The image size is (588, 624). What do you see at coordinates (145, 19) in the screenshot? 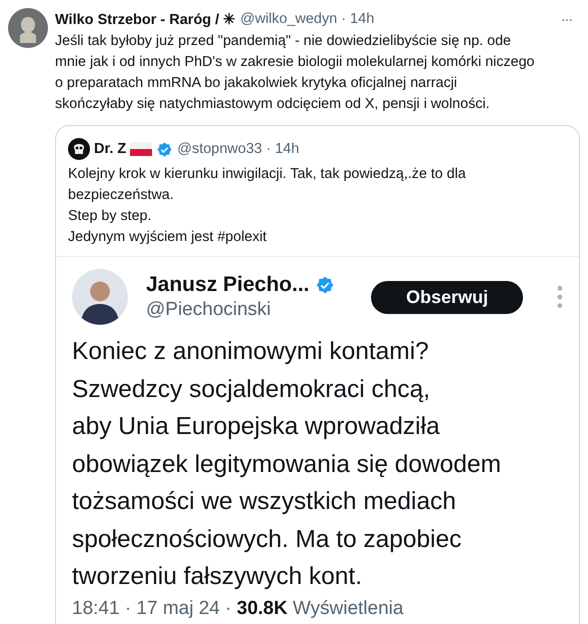
I see `author-name: Wilko Strzebor - Raróg / ✳` at bounding box center [145, 19].